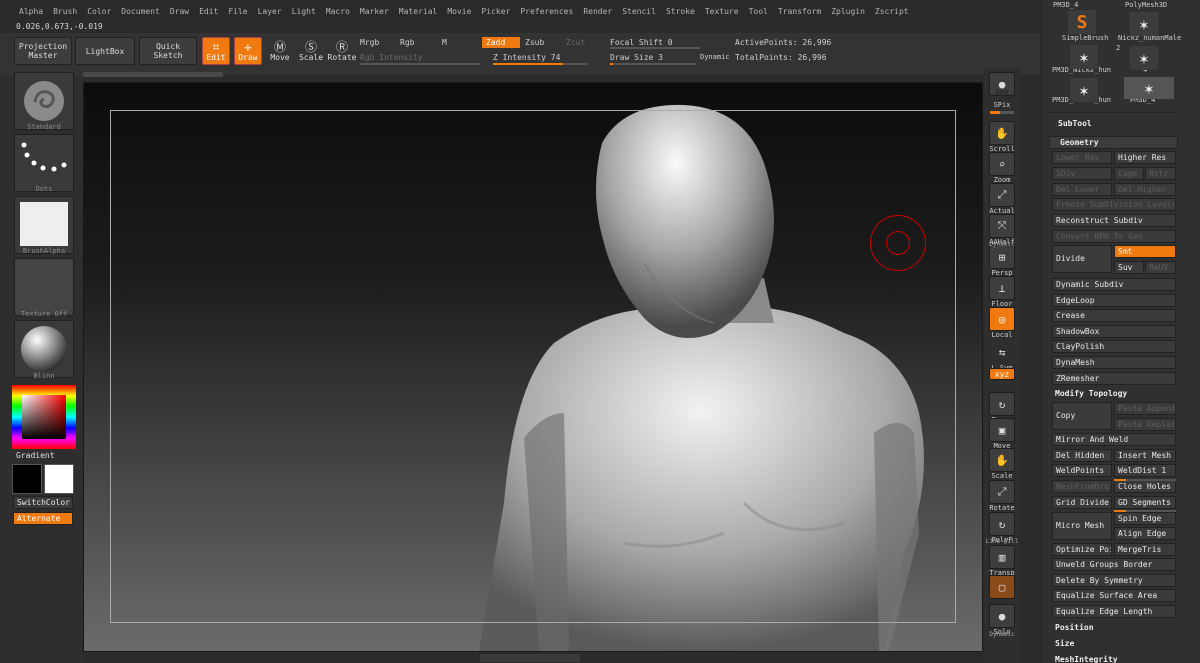  I want to click on convert-bpr-button: Convert BPR To Geo, so click(1114, 236).